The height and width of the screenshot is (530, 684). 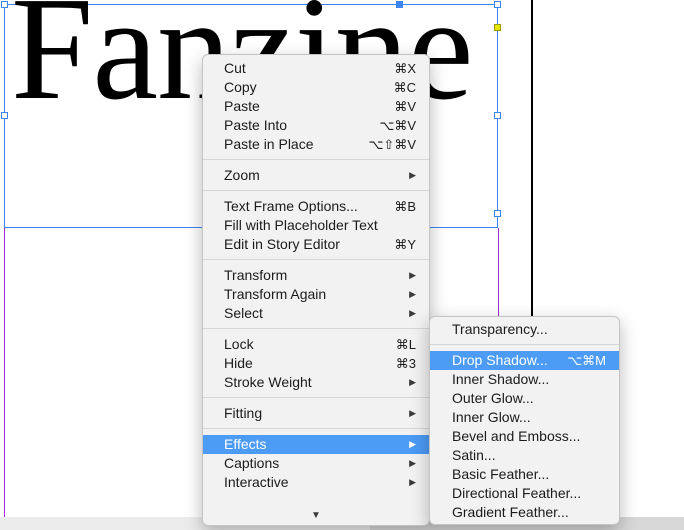 What do you see at coordinates (405, 344) in the screenshot?
I see `menu-item-shortcut: ⌘L` at bounding box center [405, 344].